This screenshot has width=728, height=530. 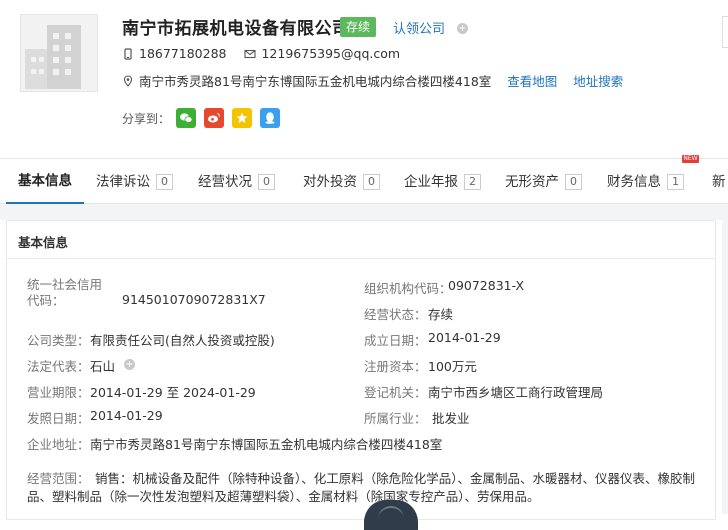 What do you see at coordinates (194, 299) in the screenshot?
I see `credit-code-value: 9145010709072831X7` at bounding box center [194, 299].